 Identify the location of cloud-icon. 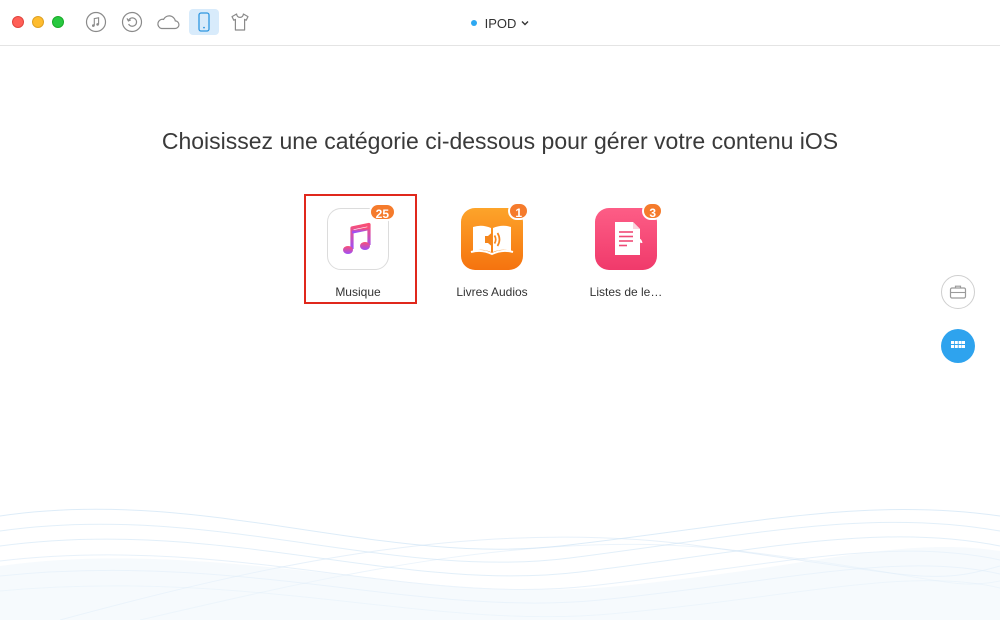
(168, 22).